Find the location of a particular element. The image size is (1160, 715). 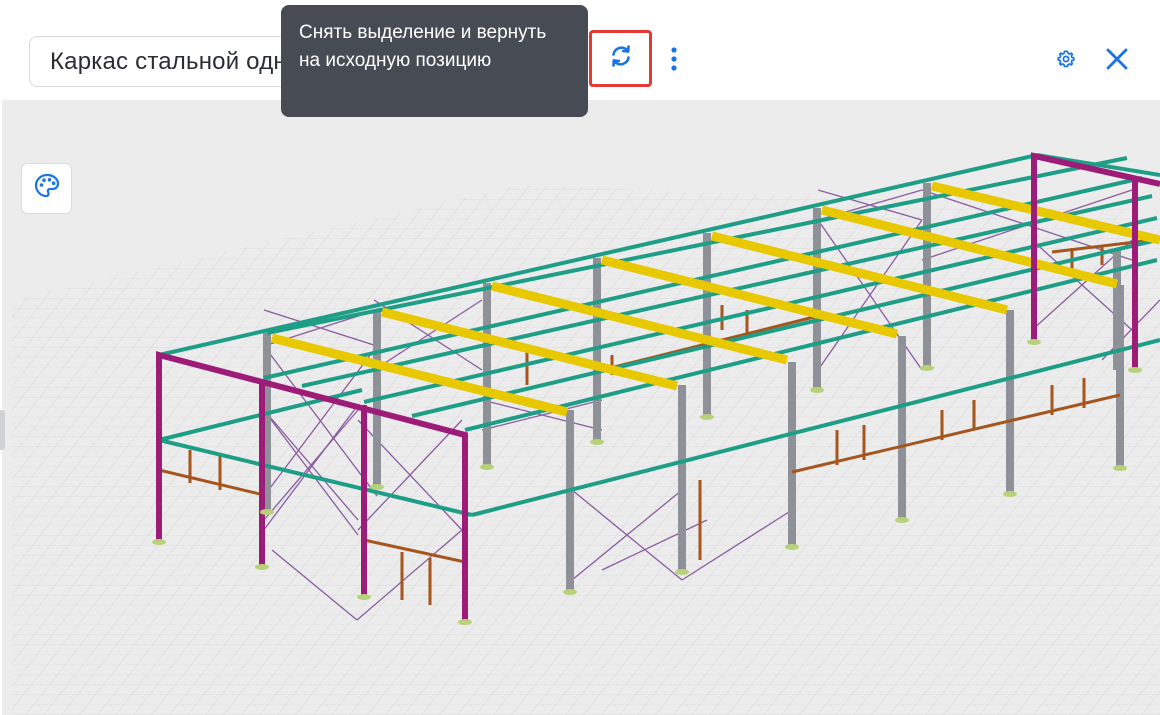

reset-view-button is located at coordinates (620, 58).